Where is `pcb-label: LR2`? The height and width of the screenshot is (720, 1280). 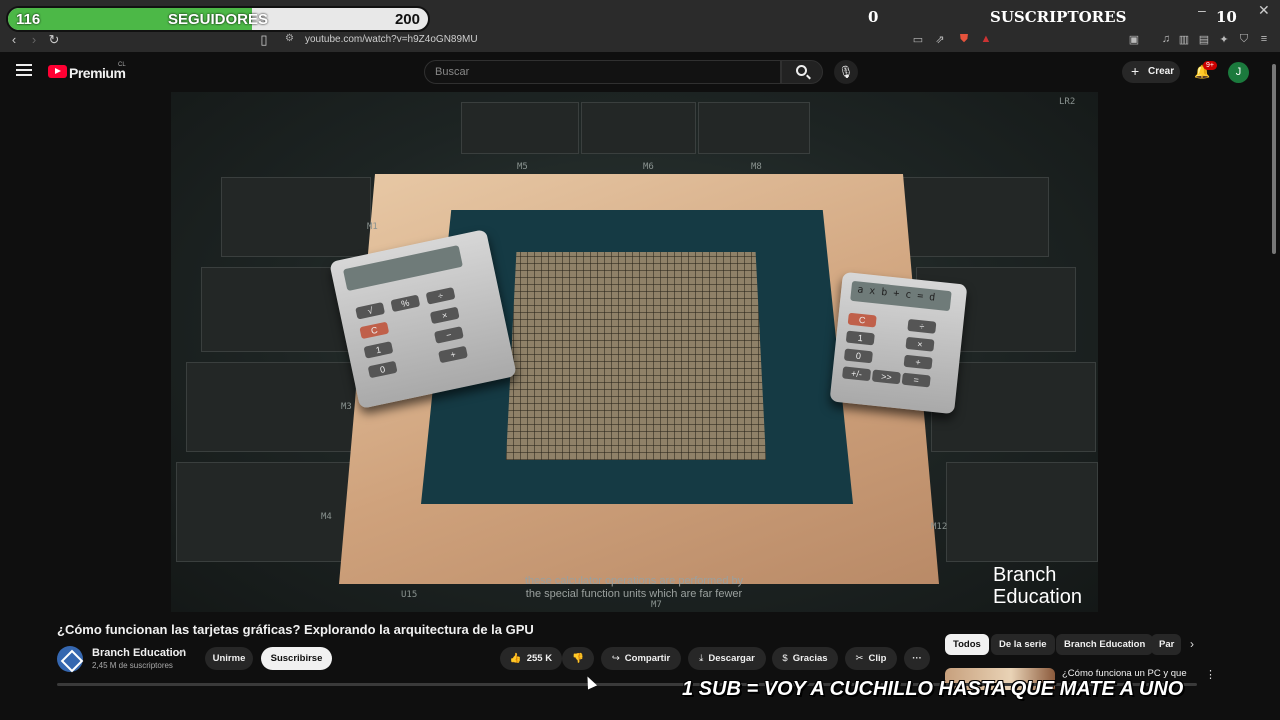 pcb-label: LR2 is located at coordinates (1067, 102).